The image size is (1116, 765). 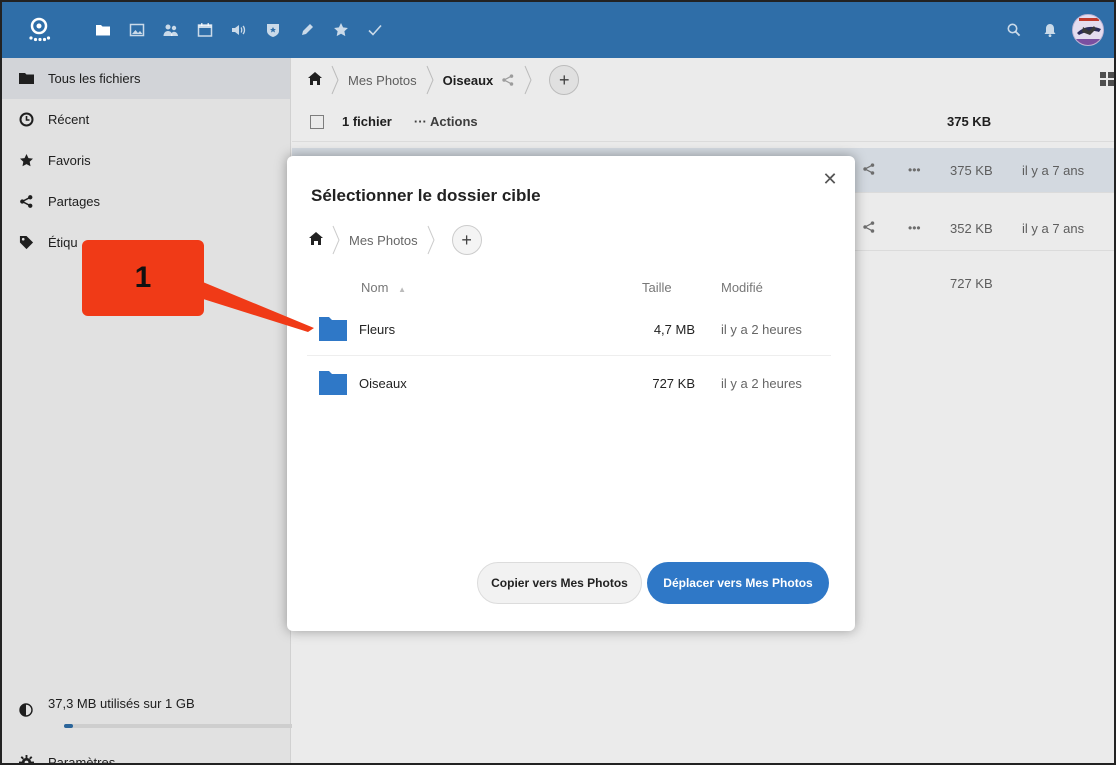 What do you see at coordinates (143, 278) in the screenshot?
I see `annotation-callout: 1` at bounding box center [143, 278].